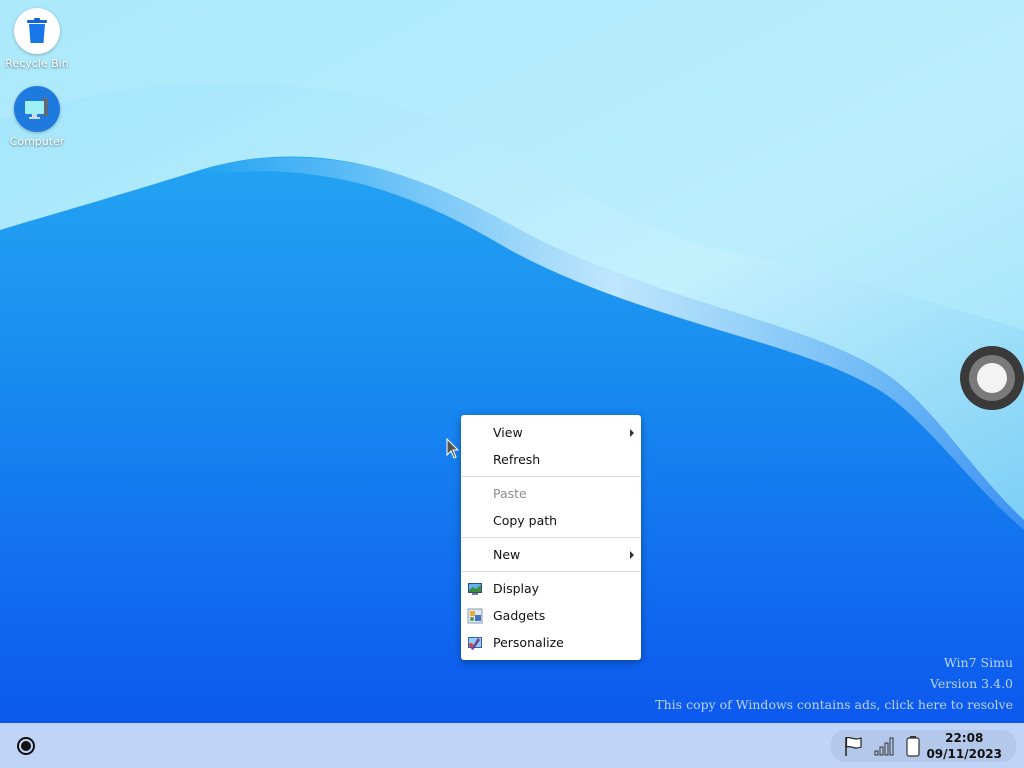 This screenshot has height=768, width=1024. What do you see at coordinates (475, 643) in the screenshot?
I see `personalize-icon` at bounding box center [475, 643].